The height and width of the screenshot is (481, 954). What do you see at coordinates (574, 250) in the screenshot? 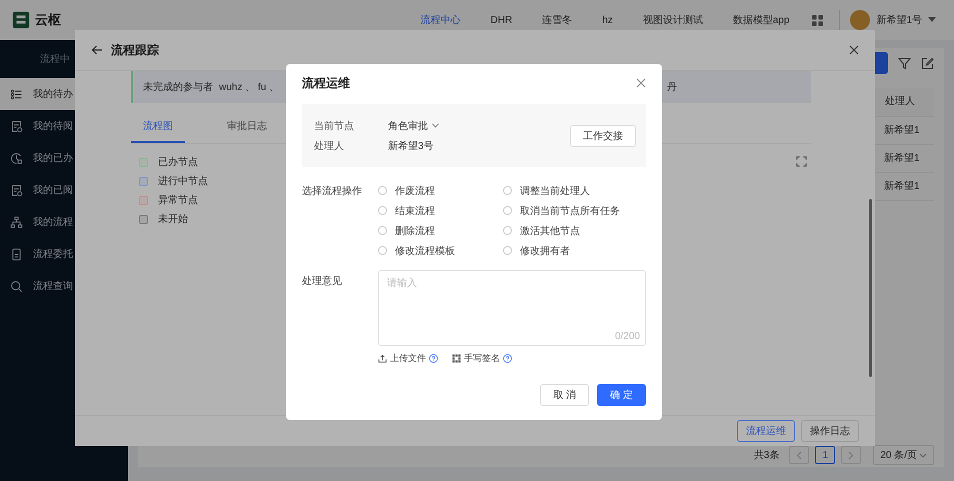
I see `radio-option: 修改拥有者` at bounding box center [574, 250].